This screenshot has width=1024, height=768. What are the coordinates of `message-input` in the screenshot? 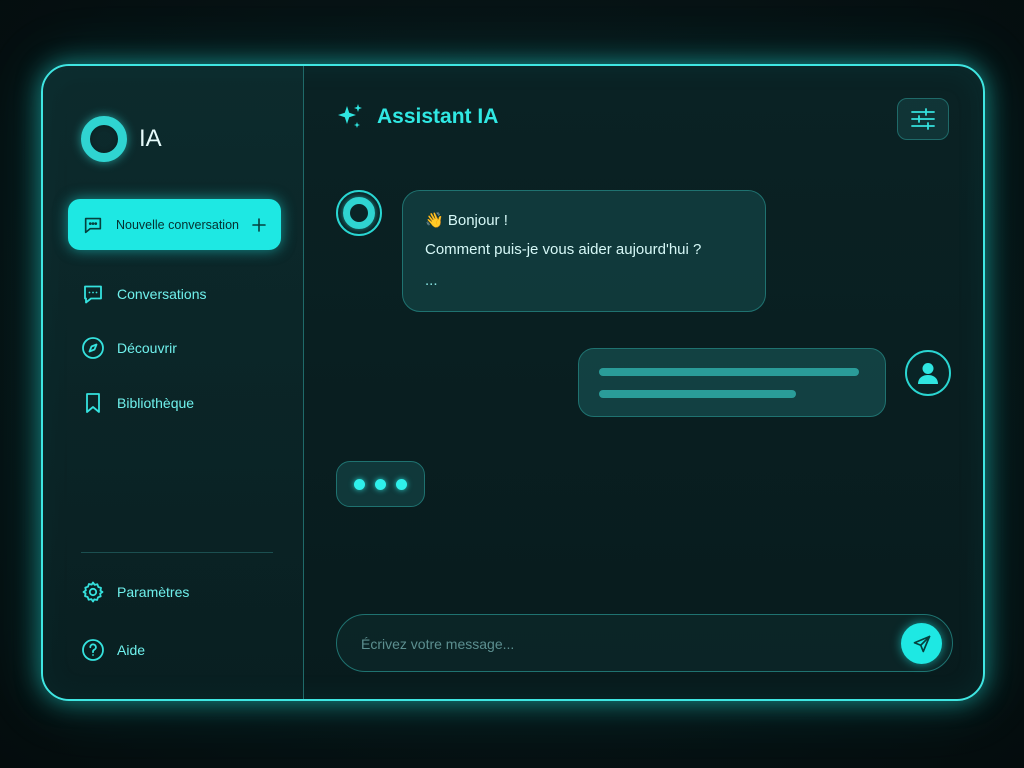 It's located at (621, 644).